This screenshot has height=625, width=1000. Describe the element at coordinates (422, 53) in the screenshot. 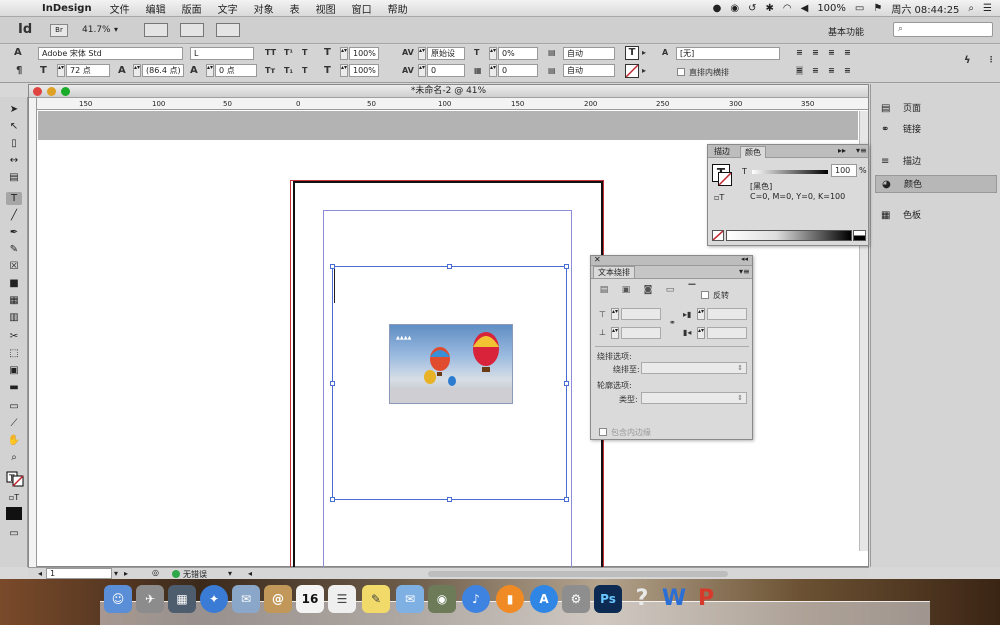

I see `kerning-stepper: ▴▾` at that location.